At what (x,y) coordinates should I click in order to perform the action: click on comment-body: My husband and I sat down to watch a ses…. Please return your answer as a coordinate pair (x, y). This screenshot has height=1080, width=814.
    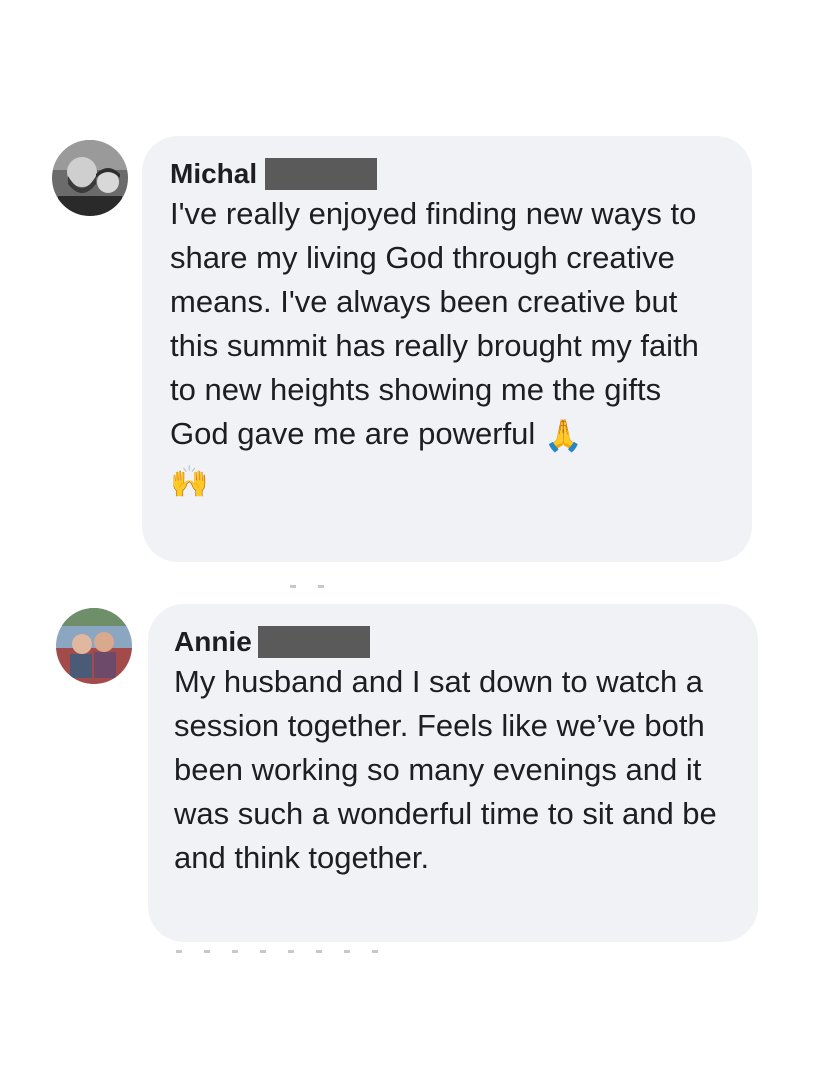
    Looking at the image, I should click on (445, 769).